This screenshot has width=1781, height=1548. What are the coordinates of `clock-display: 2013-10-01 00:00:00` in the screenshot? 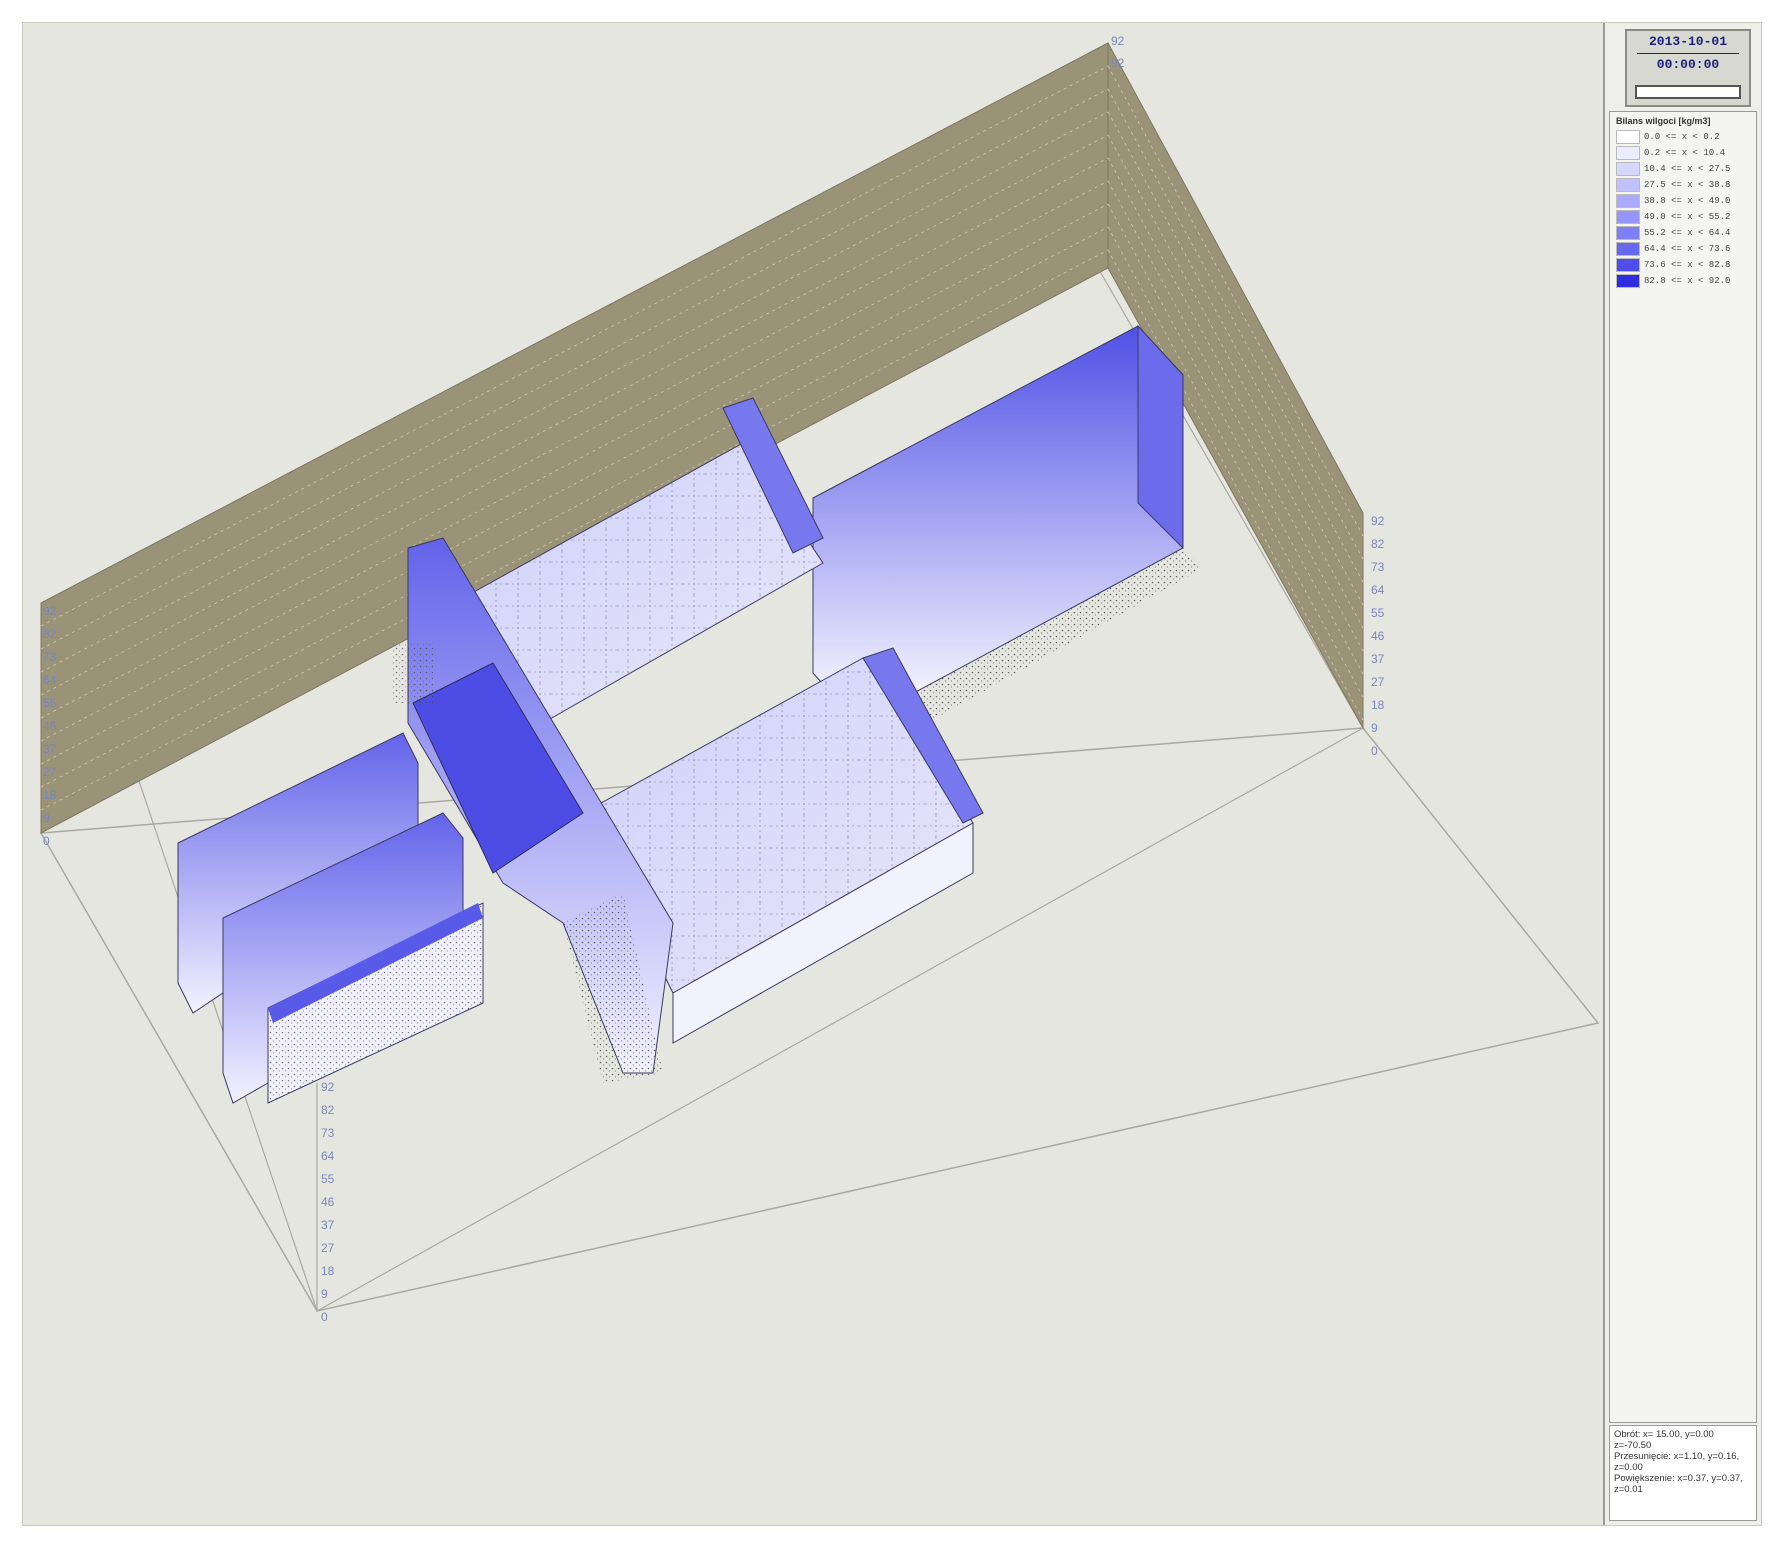 It's located at (1688, 68).